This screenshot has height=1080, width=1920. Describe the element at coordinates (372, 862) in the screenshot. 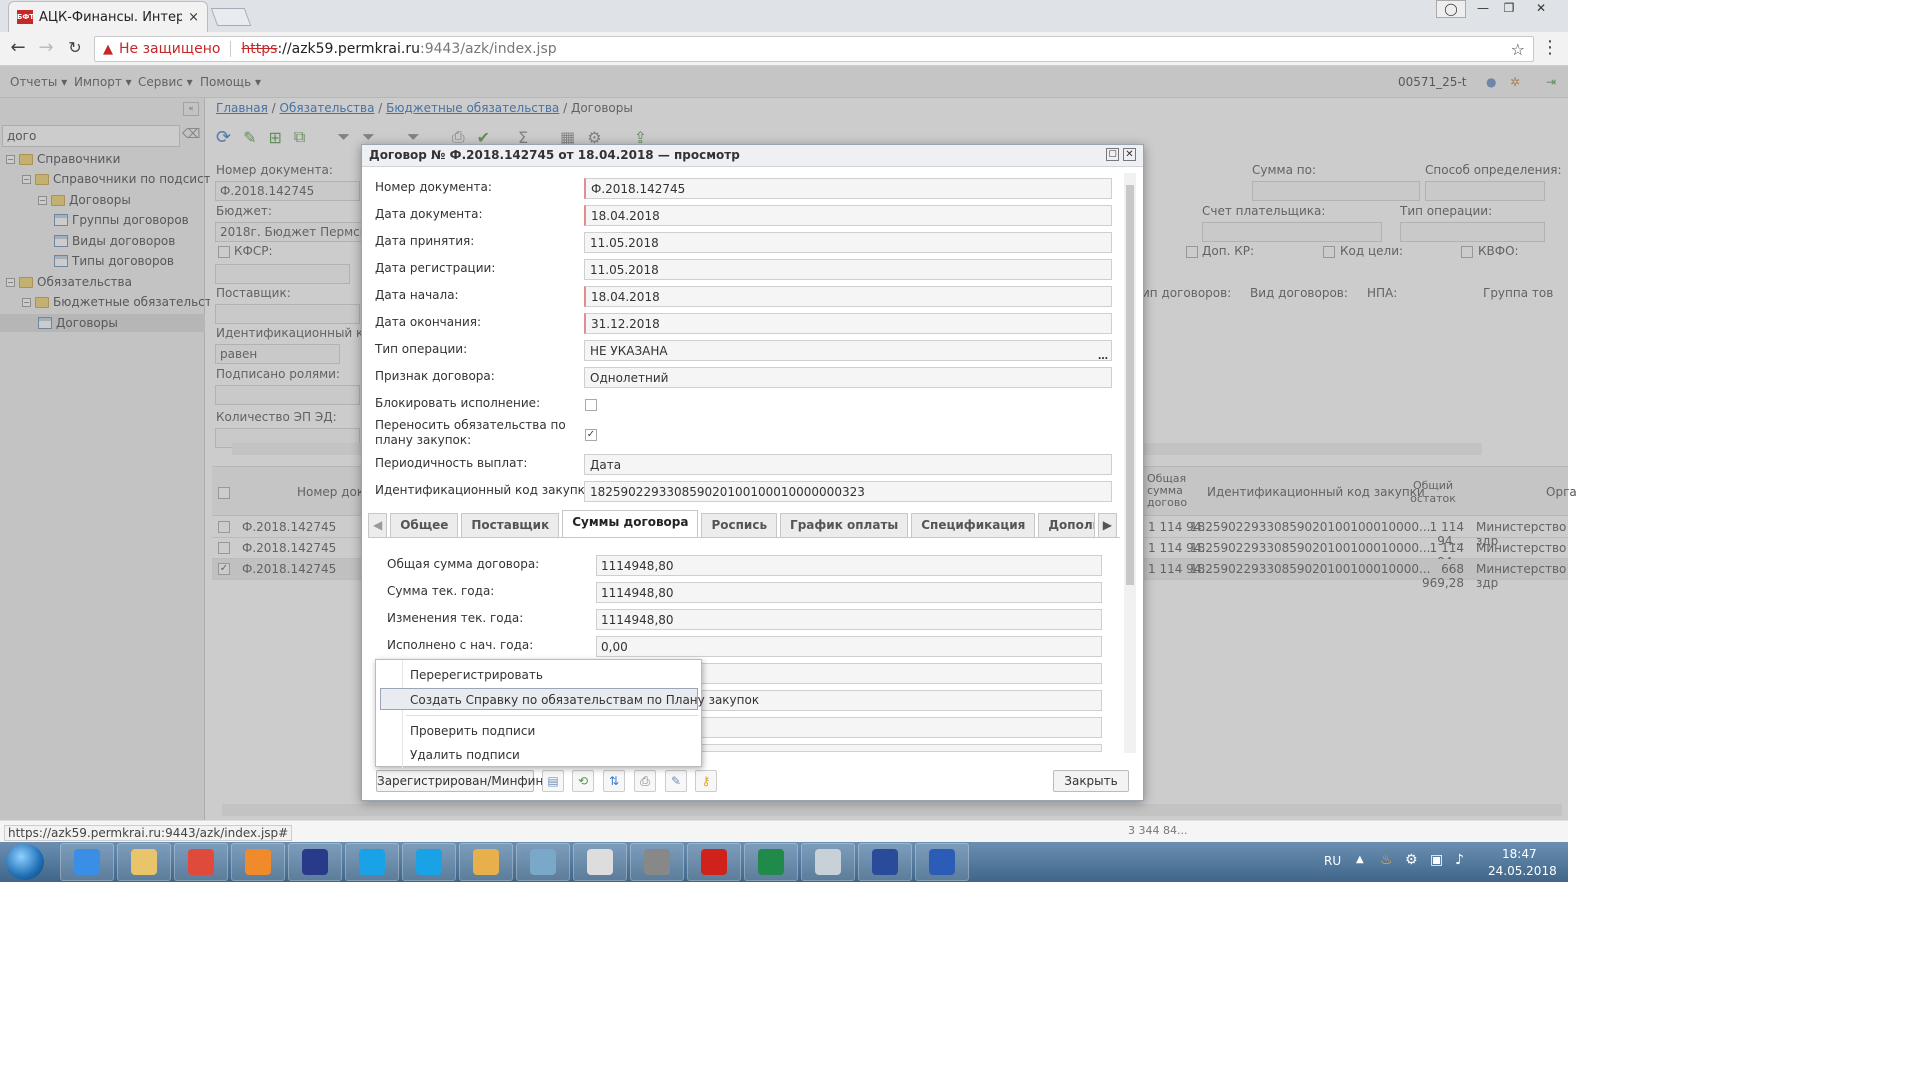

I see `skype-icon` at that location.